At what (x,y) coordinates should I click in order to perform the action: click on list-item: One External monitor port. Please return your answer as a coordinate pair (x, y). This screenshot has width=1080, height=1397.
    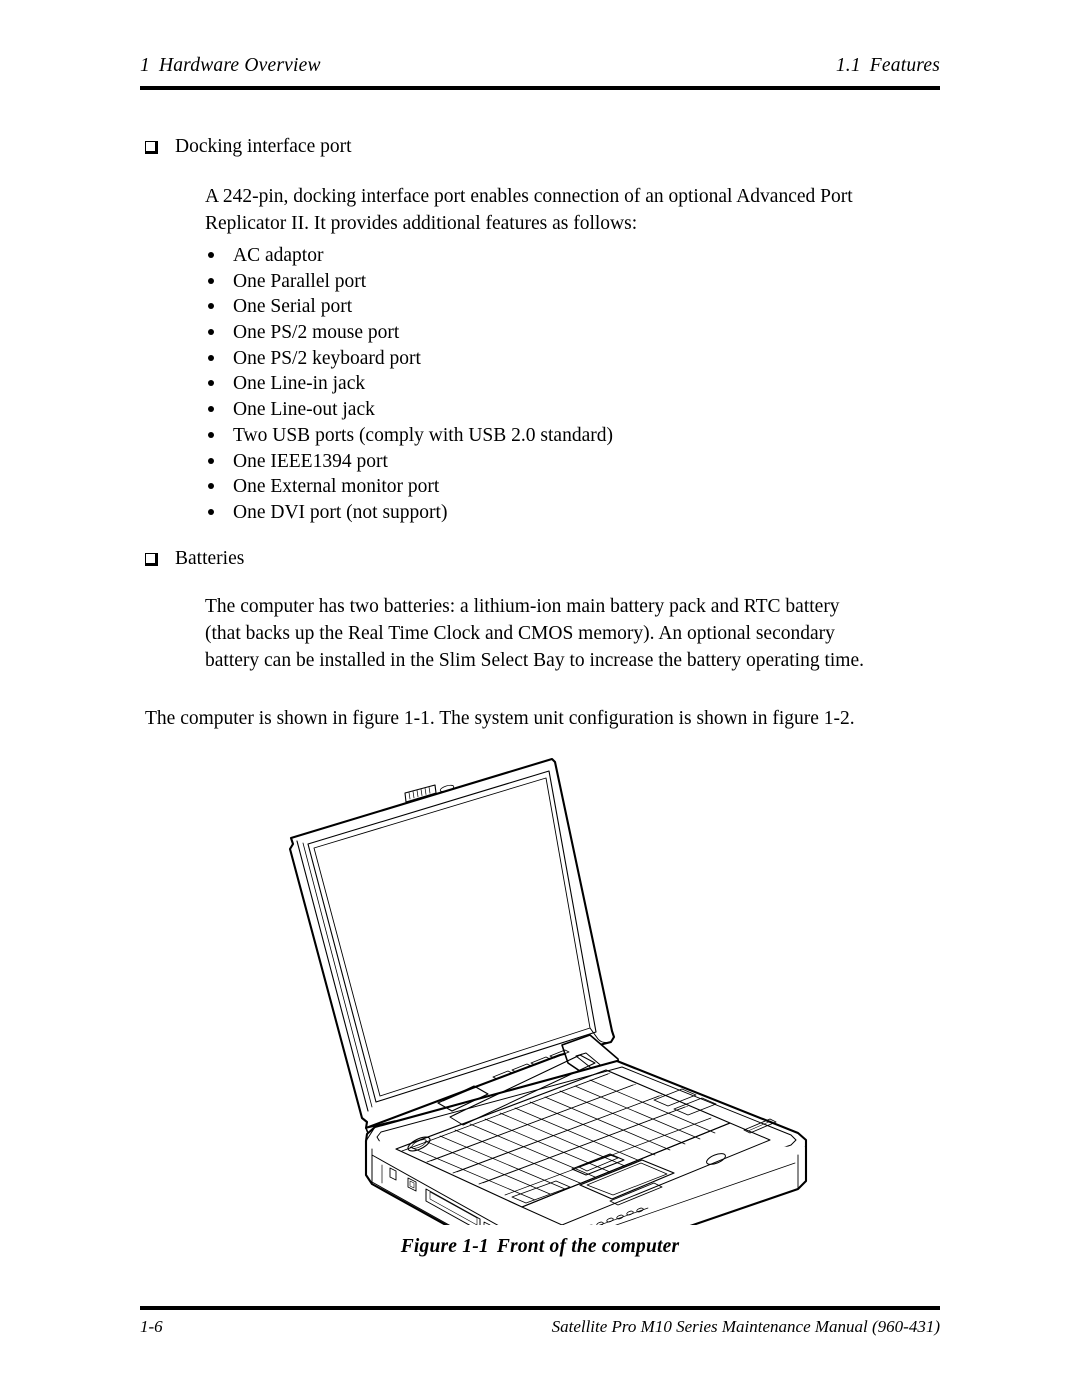
    Looking at the image, I should click on (410, 487).